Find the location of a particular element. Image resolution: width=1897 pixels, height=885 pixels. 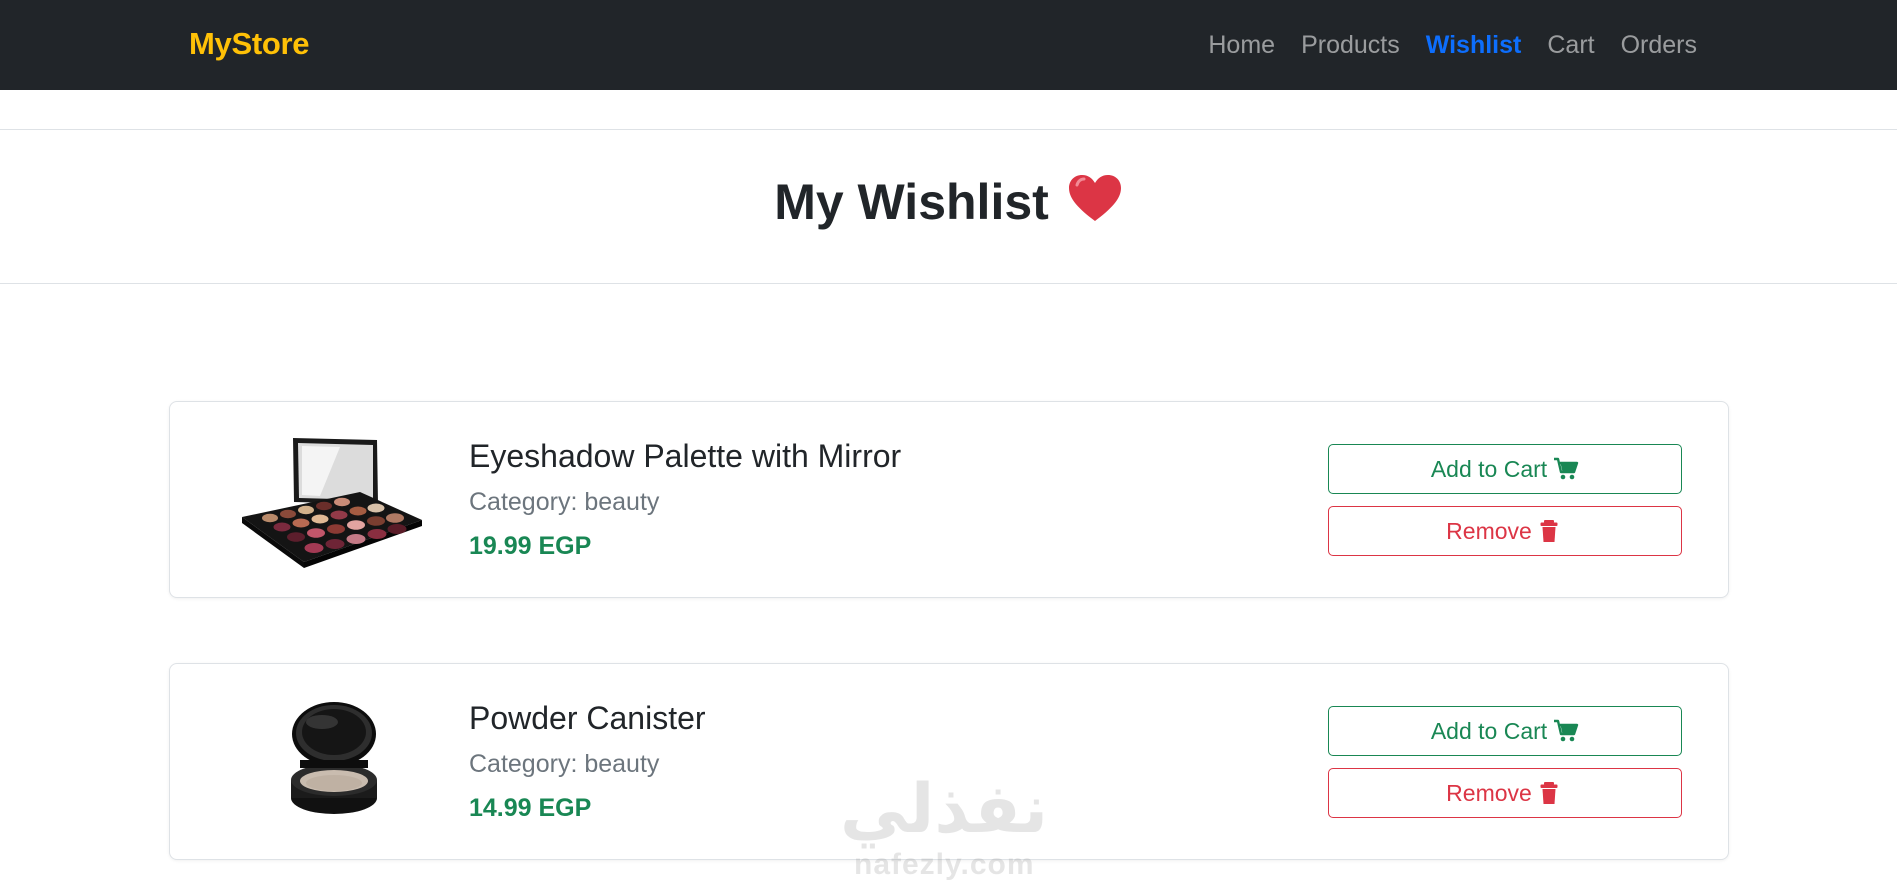

watermark: نفذلي nafezly.com is located at coordinates (950, 827).